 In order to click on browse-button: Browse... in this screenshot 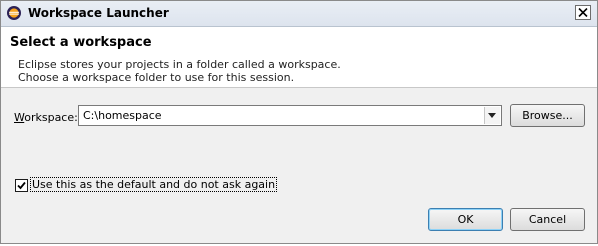, I will do `click(547, 115)`.